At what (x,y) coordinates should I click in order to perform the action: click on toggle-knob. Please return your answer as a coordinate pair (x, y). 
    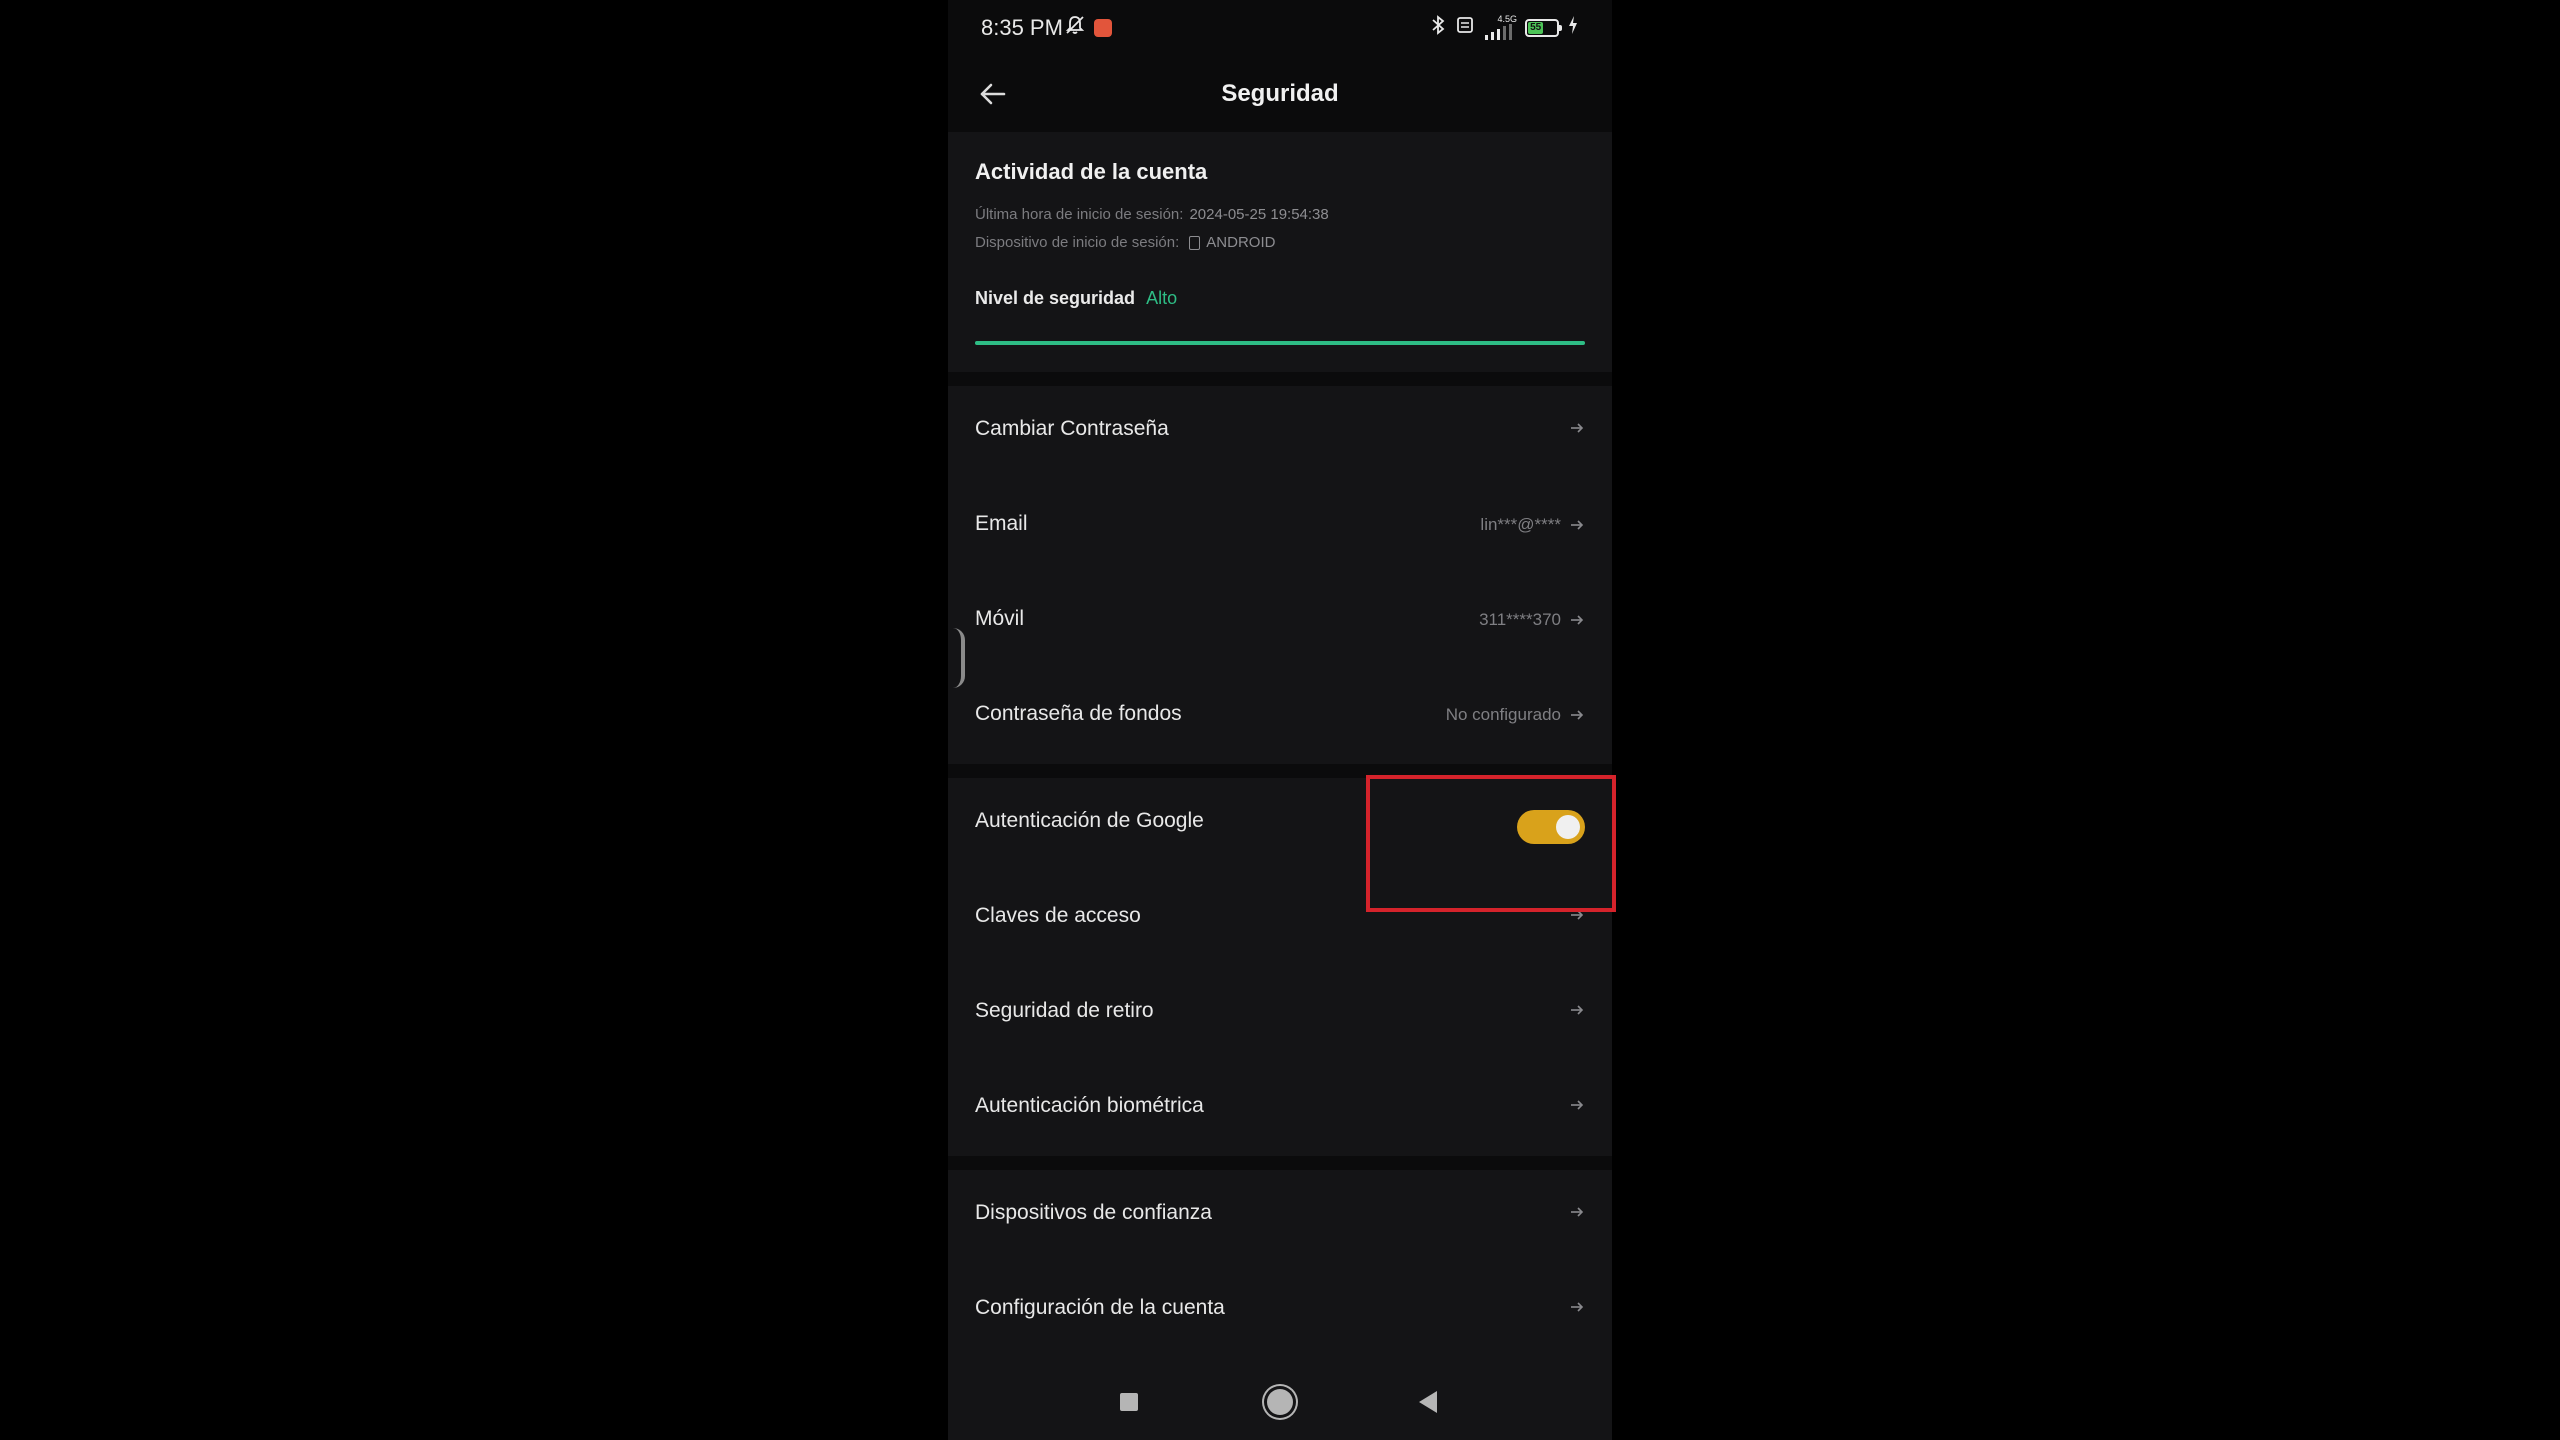
    Looking at the image, I should click on (1568, 827).